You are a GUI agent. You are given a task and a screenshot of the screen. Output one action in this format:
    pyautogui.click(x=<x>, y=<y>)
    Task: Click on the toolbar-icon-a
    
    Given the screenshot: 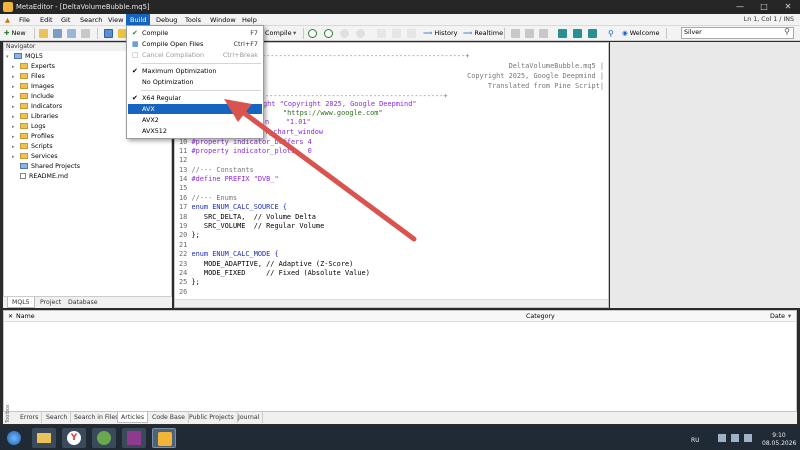 What is the action you would take?
    pyautogui.click(x=515, y=33)
    